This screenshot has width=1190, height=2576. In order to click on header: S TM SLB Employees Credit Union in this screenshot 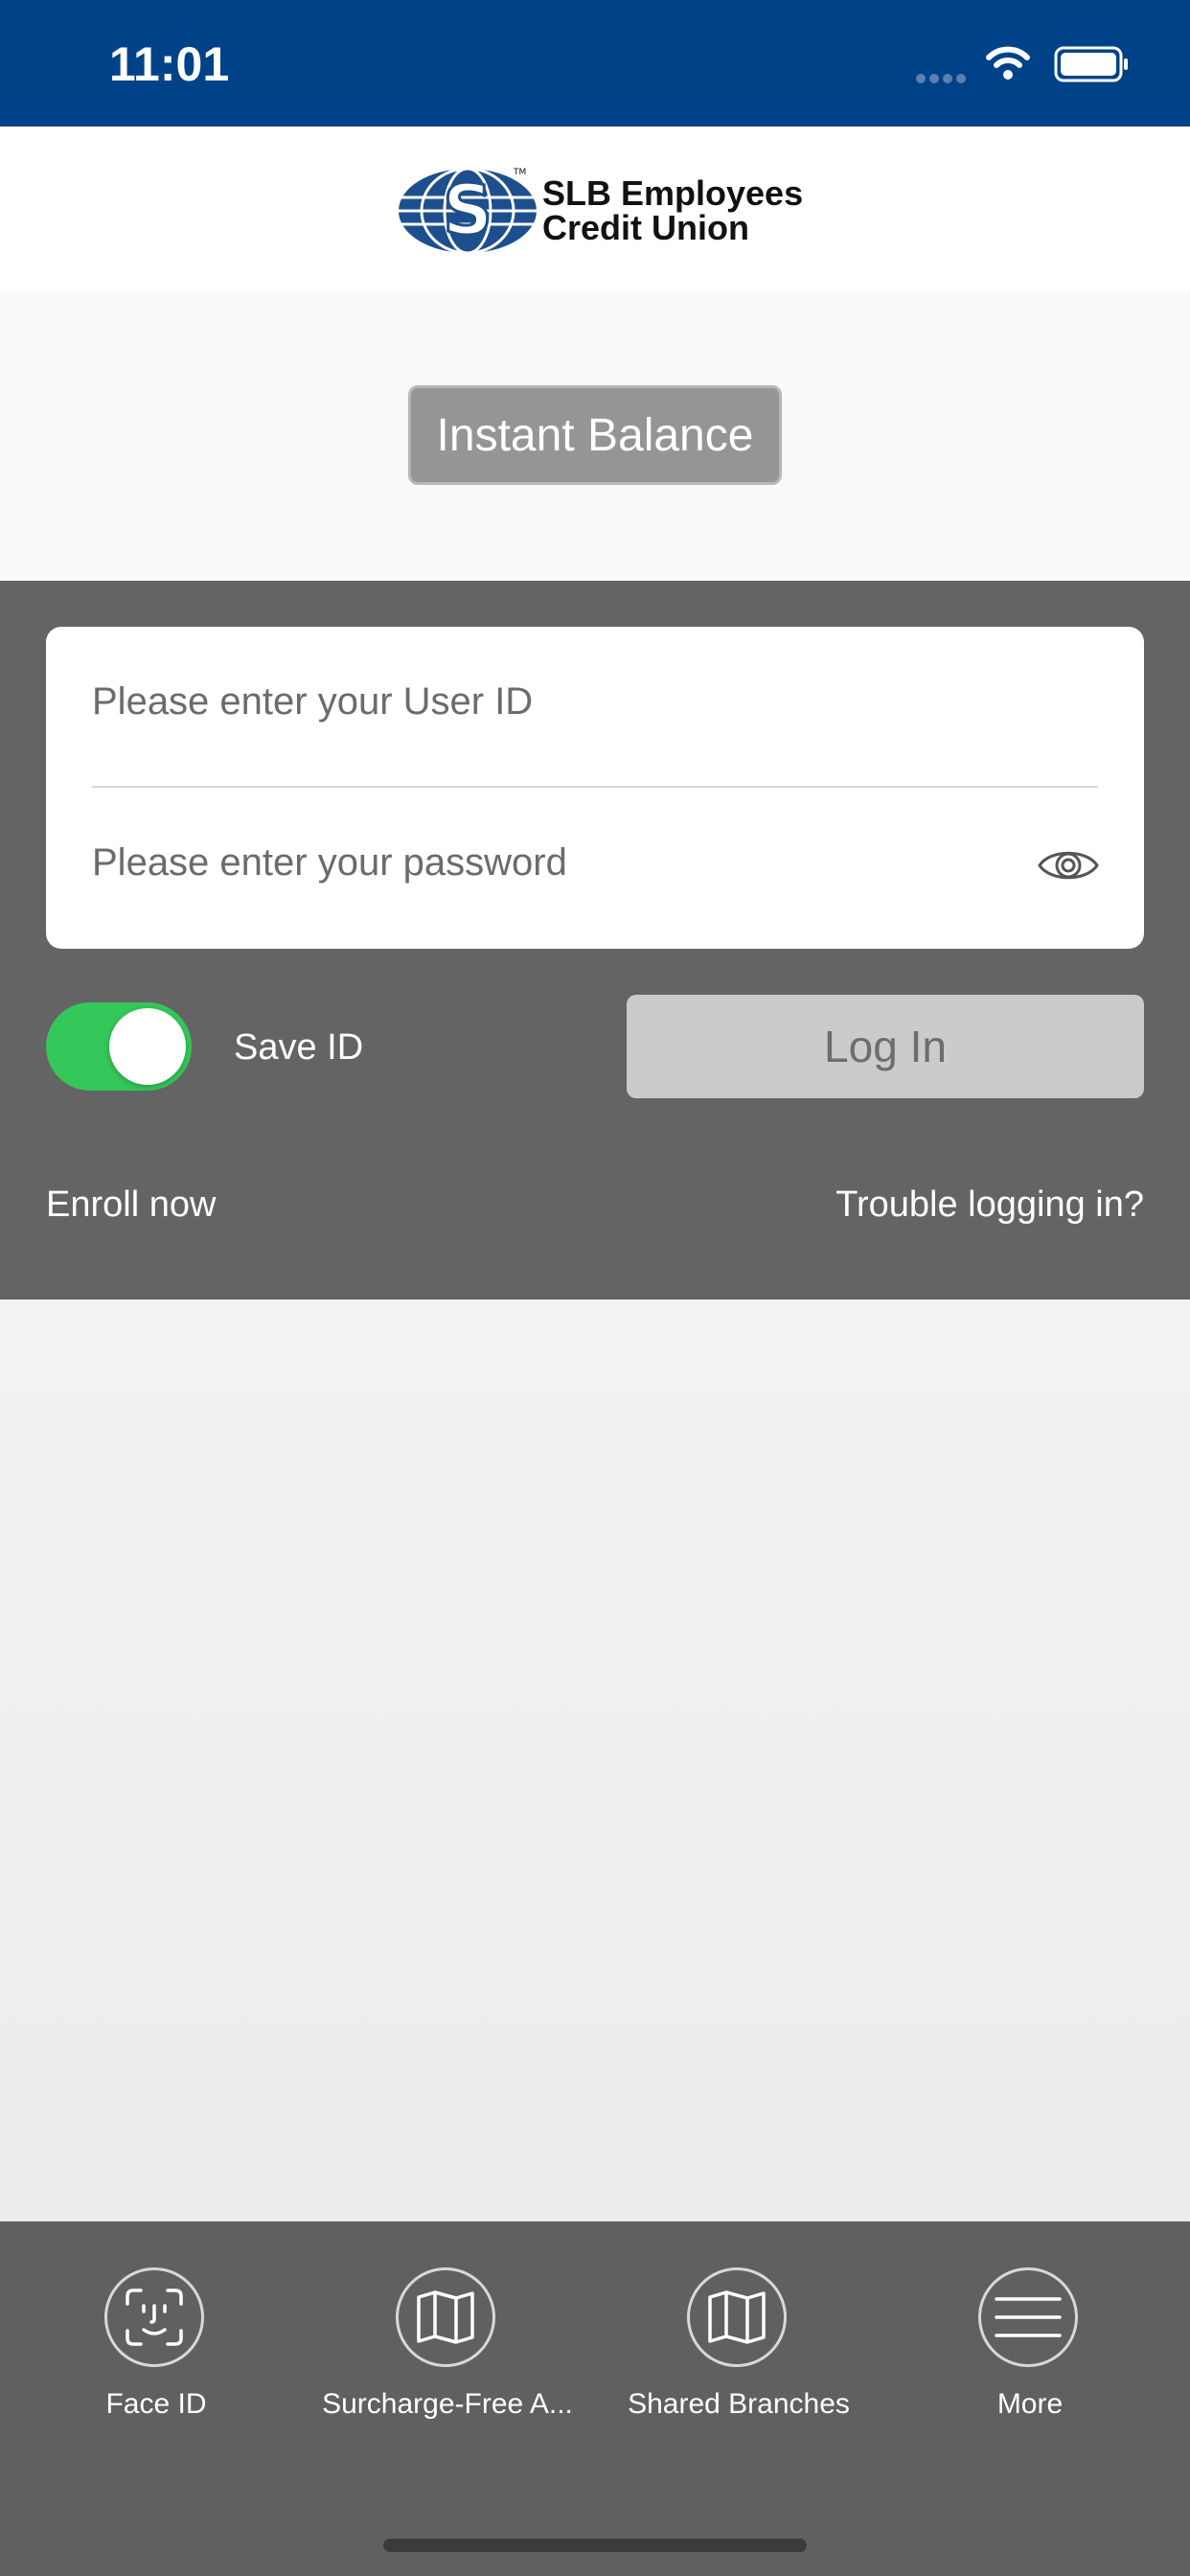, I will do `click(595, 208)`.